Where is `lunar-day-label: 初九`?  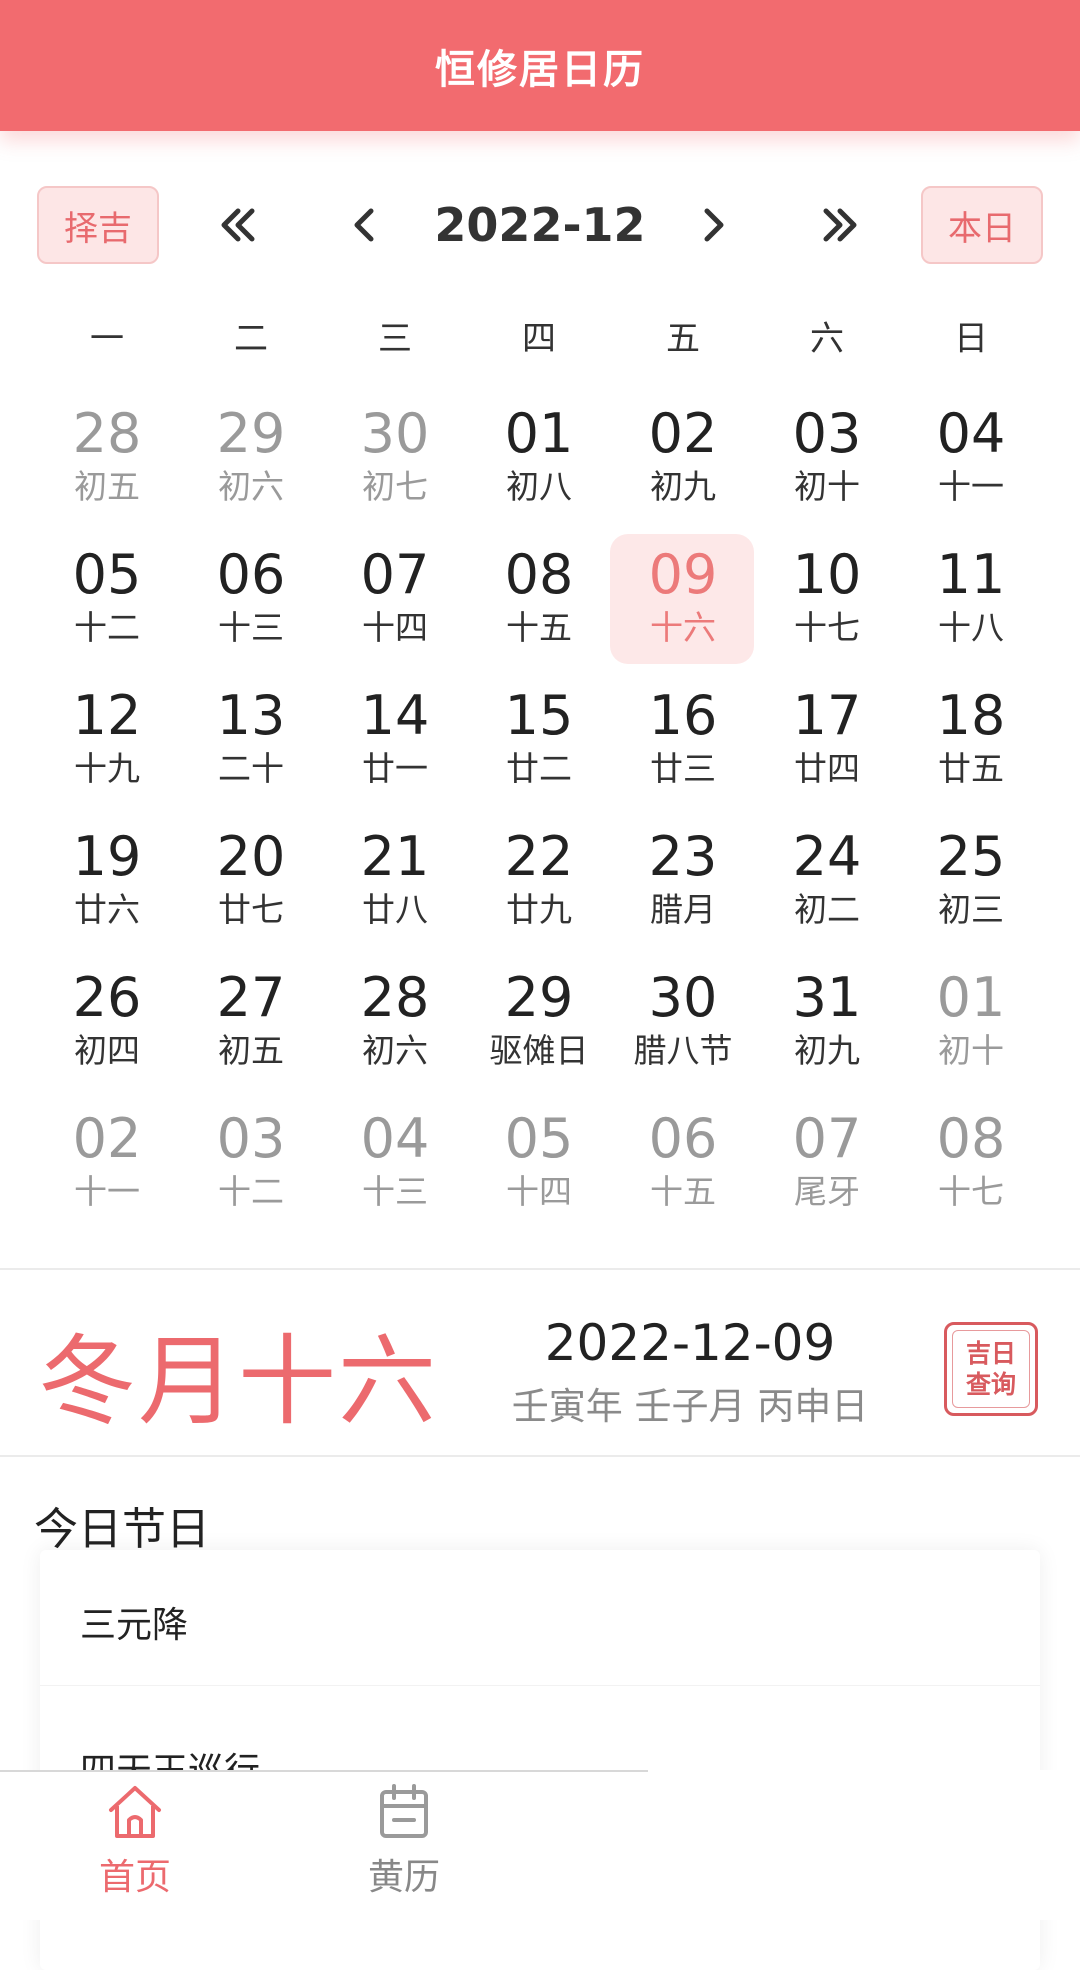 lunar-day-label: 初九 is located at coordinates (683, 486).